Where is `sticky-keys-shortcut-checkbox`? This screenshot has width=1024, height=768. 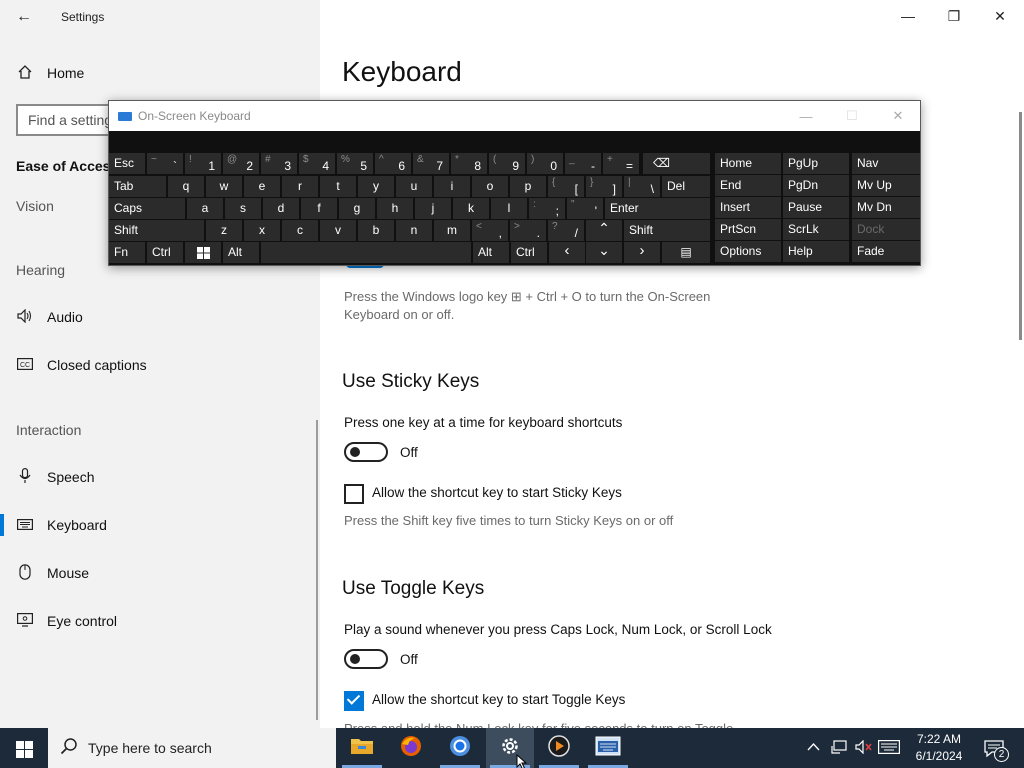 sticky-keys-shortcut-checkbox is located at coordinates (354, 494).